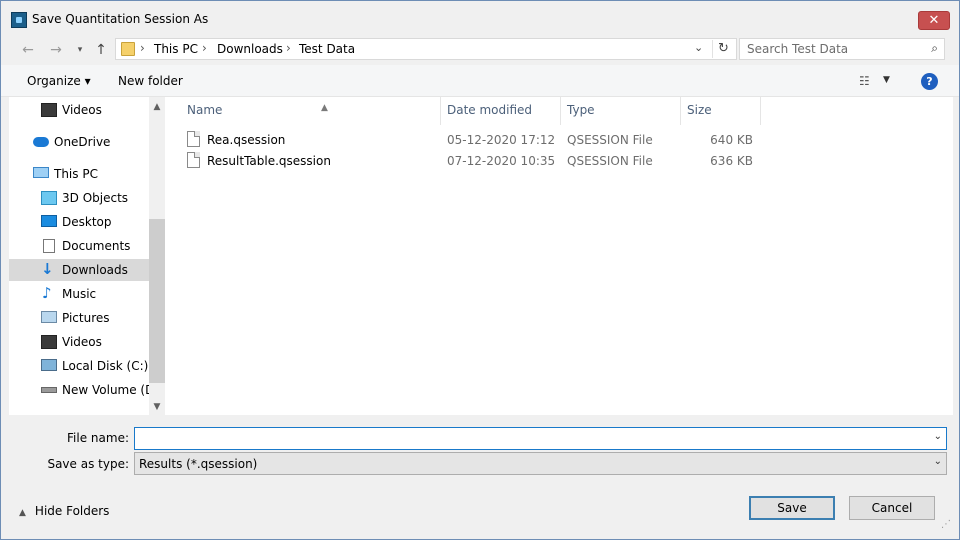  I want to click on nav-item-label: This PC, so click(76, 174).